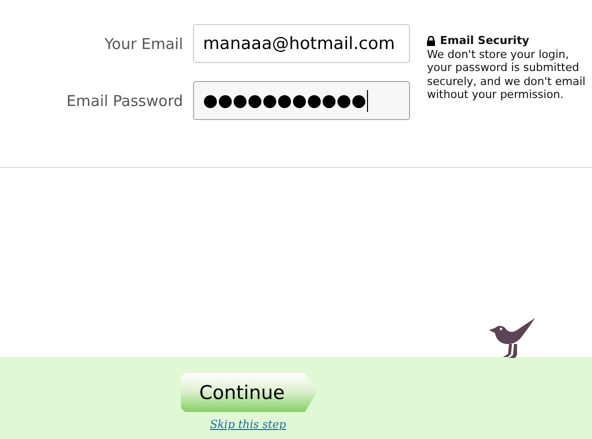  Describe the element at coordinates (301, 100) in the screenshot. I see `input-field: ●●●●●●●●●●●` at that location.